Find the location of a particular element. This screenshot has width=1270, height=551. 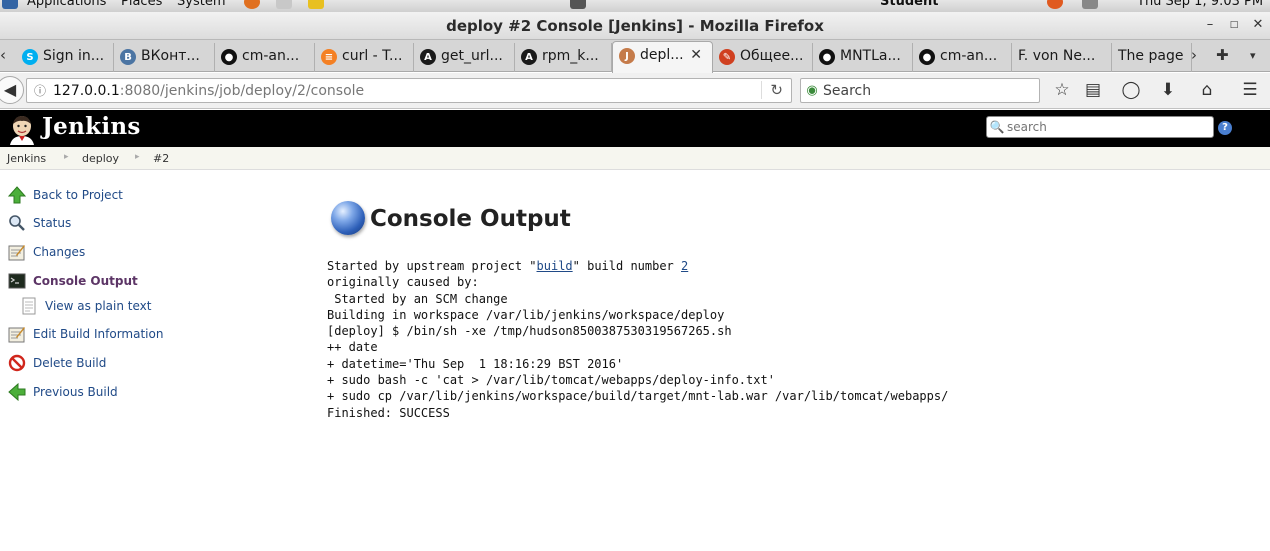

jenkins-search-box: 🔍 is located at coordinates (1100, 127).